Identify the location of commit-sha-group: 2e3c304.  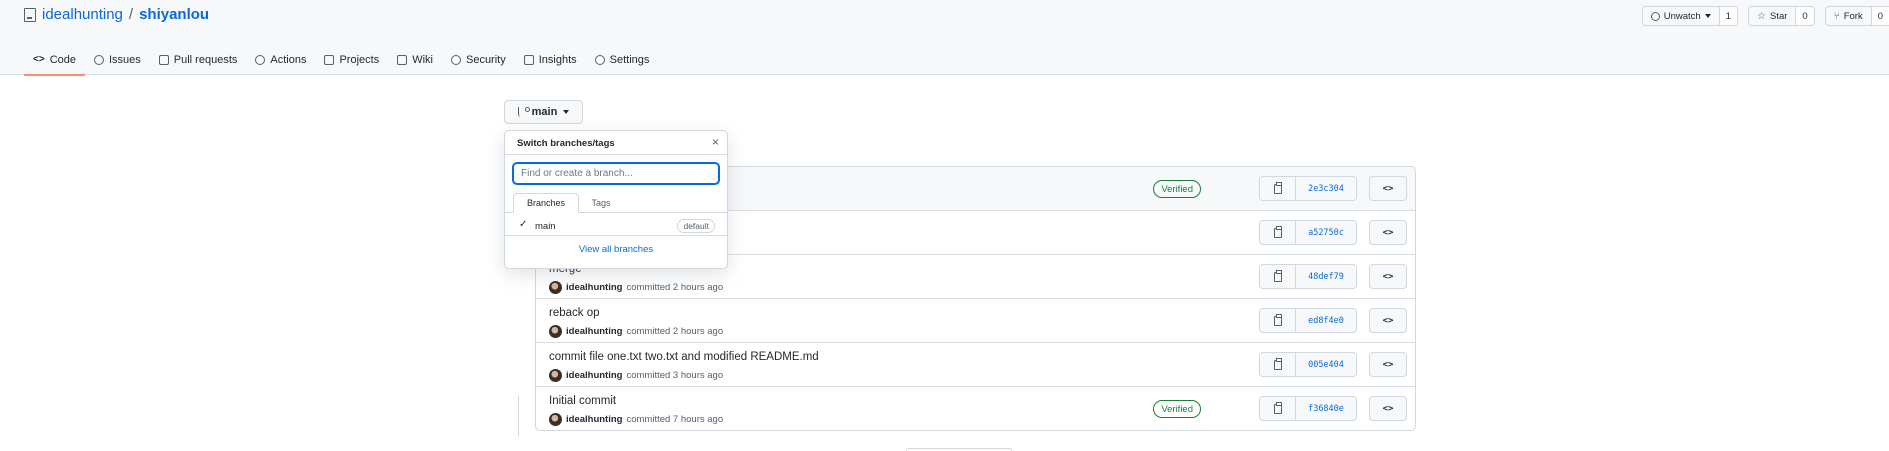
(1308, 188).